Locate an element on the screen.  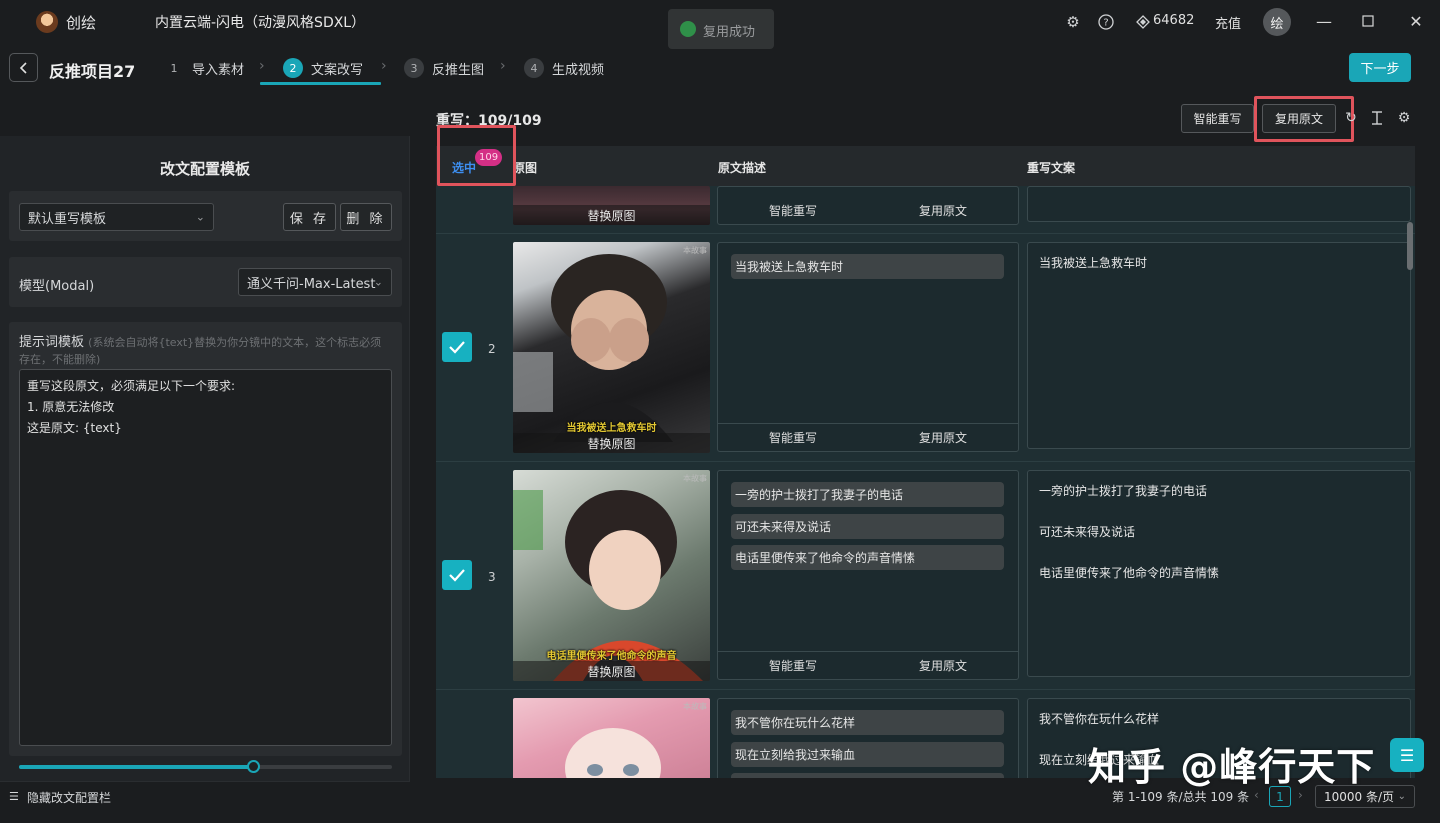
list-menu-icon: ☰ is located at coordinates (1407, 755).